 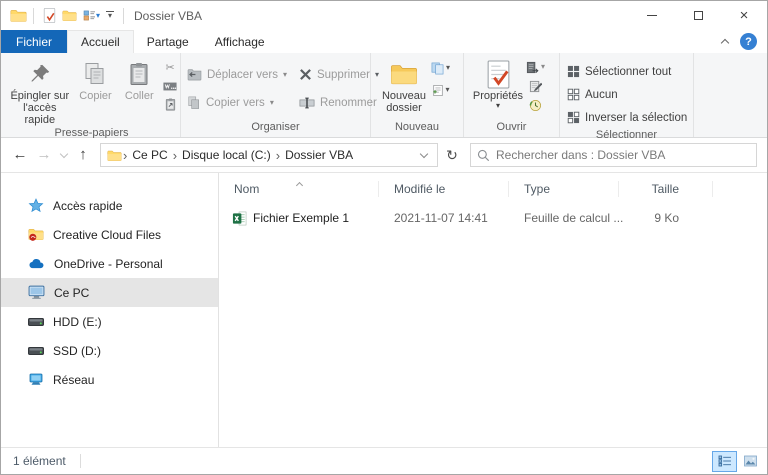 I want to click on select-none-icon, so click(x=573, y=94).